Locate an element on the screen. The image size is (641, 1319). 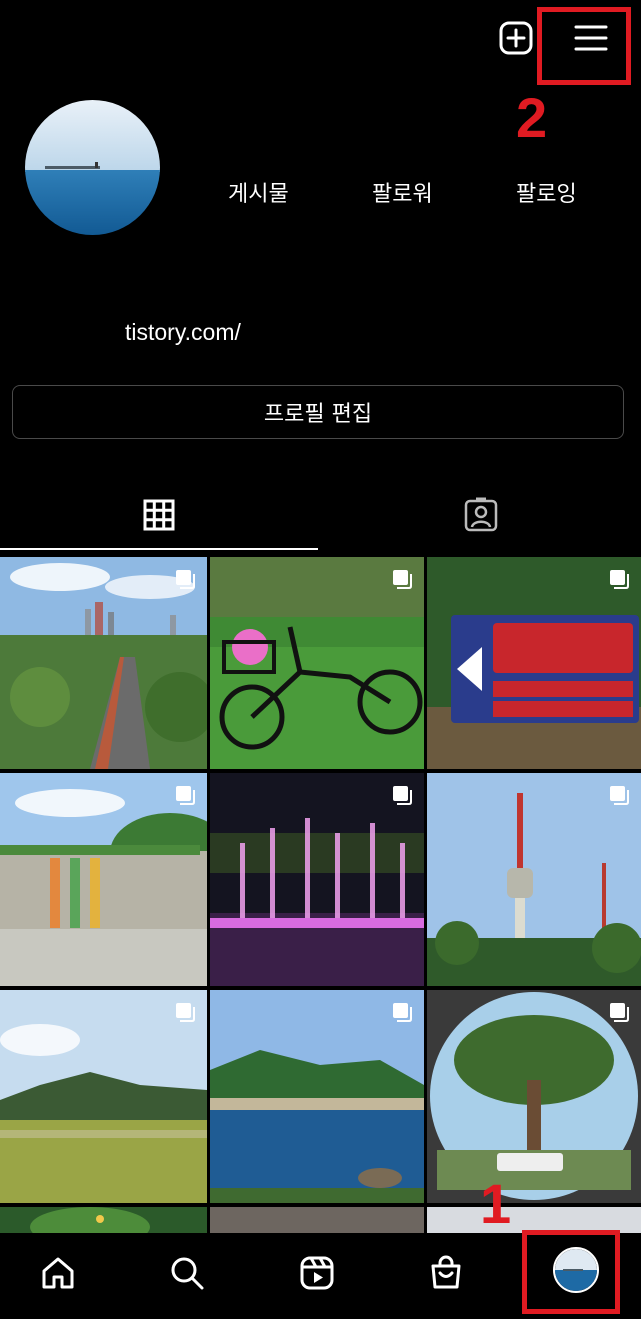
tagged-person-icon is located at coordinates (480, 514).